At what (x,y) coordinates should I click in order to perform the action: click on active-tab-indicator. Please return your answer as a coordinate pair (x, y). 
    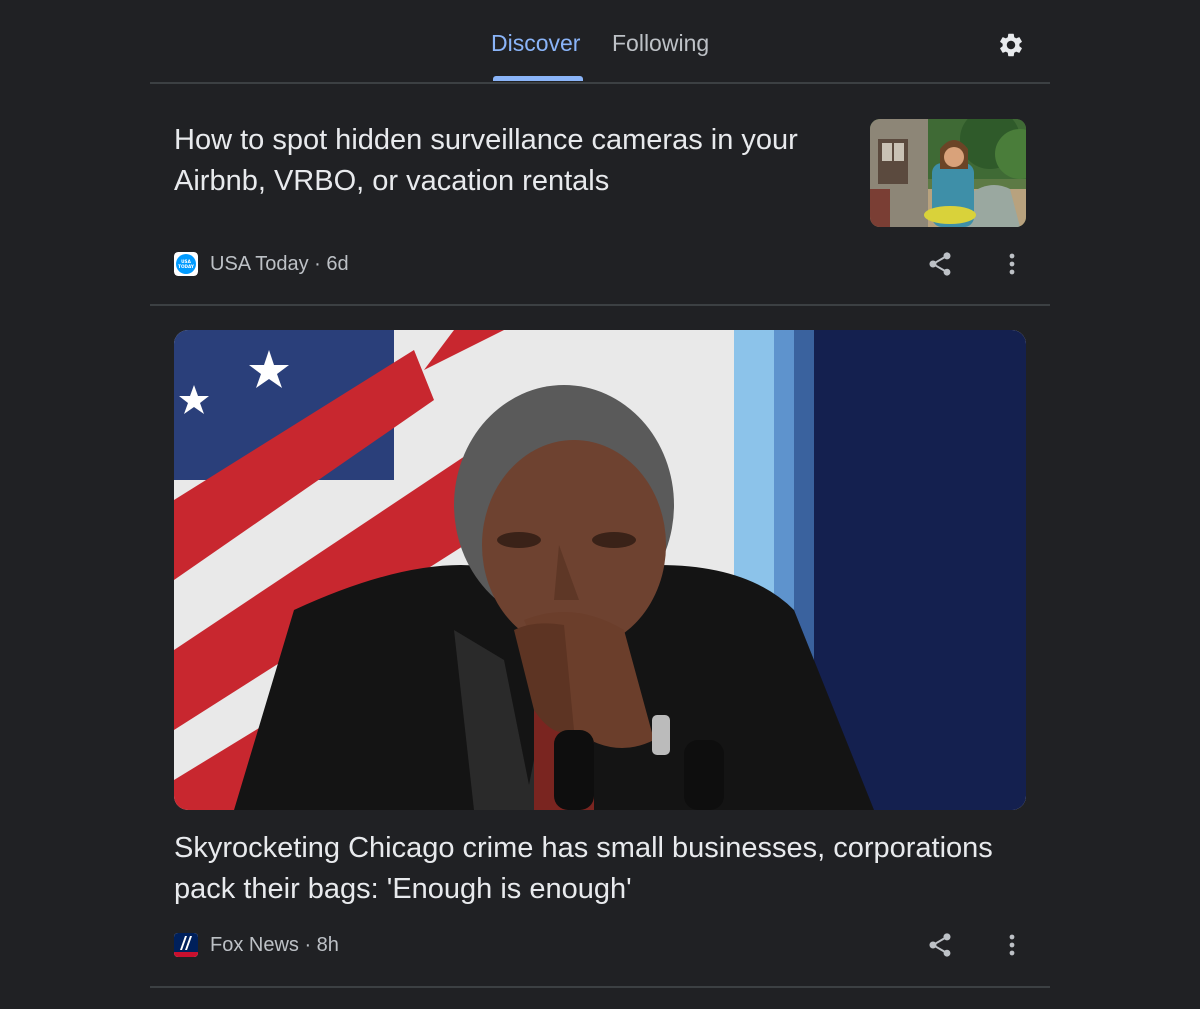
    Looking at the image, I should click on (538, 78).